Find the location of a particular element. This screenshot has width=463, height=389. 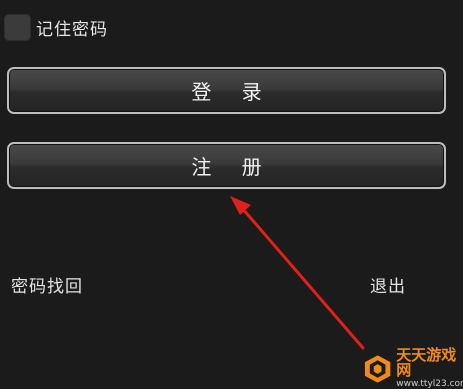

watermark: 天天游戏网 www.ttyl23.com is located at coordinates (412, 368).